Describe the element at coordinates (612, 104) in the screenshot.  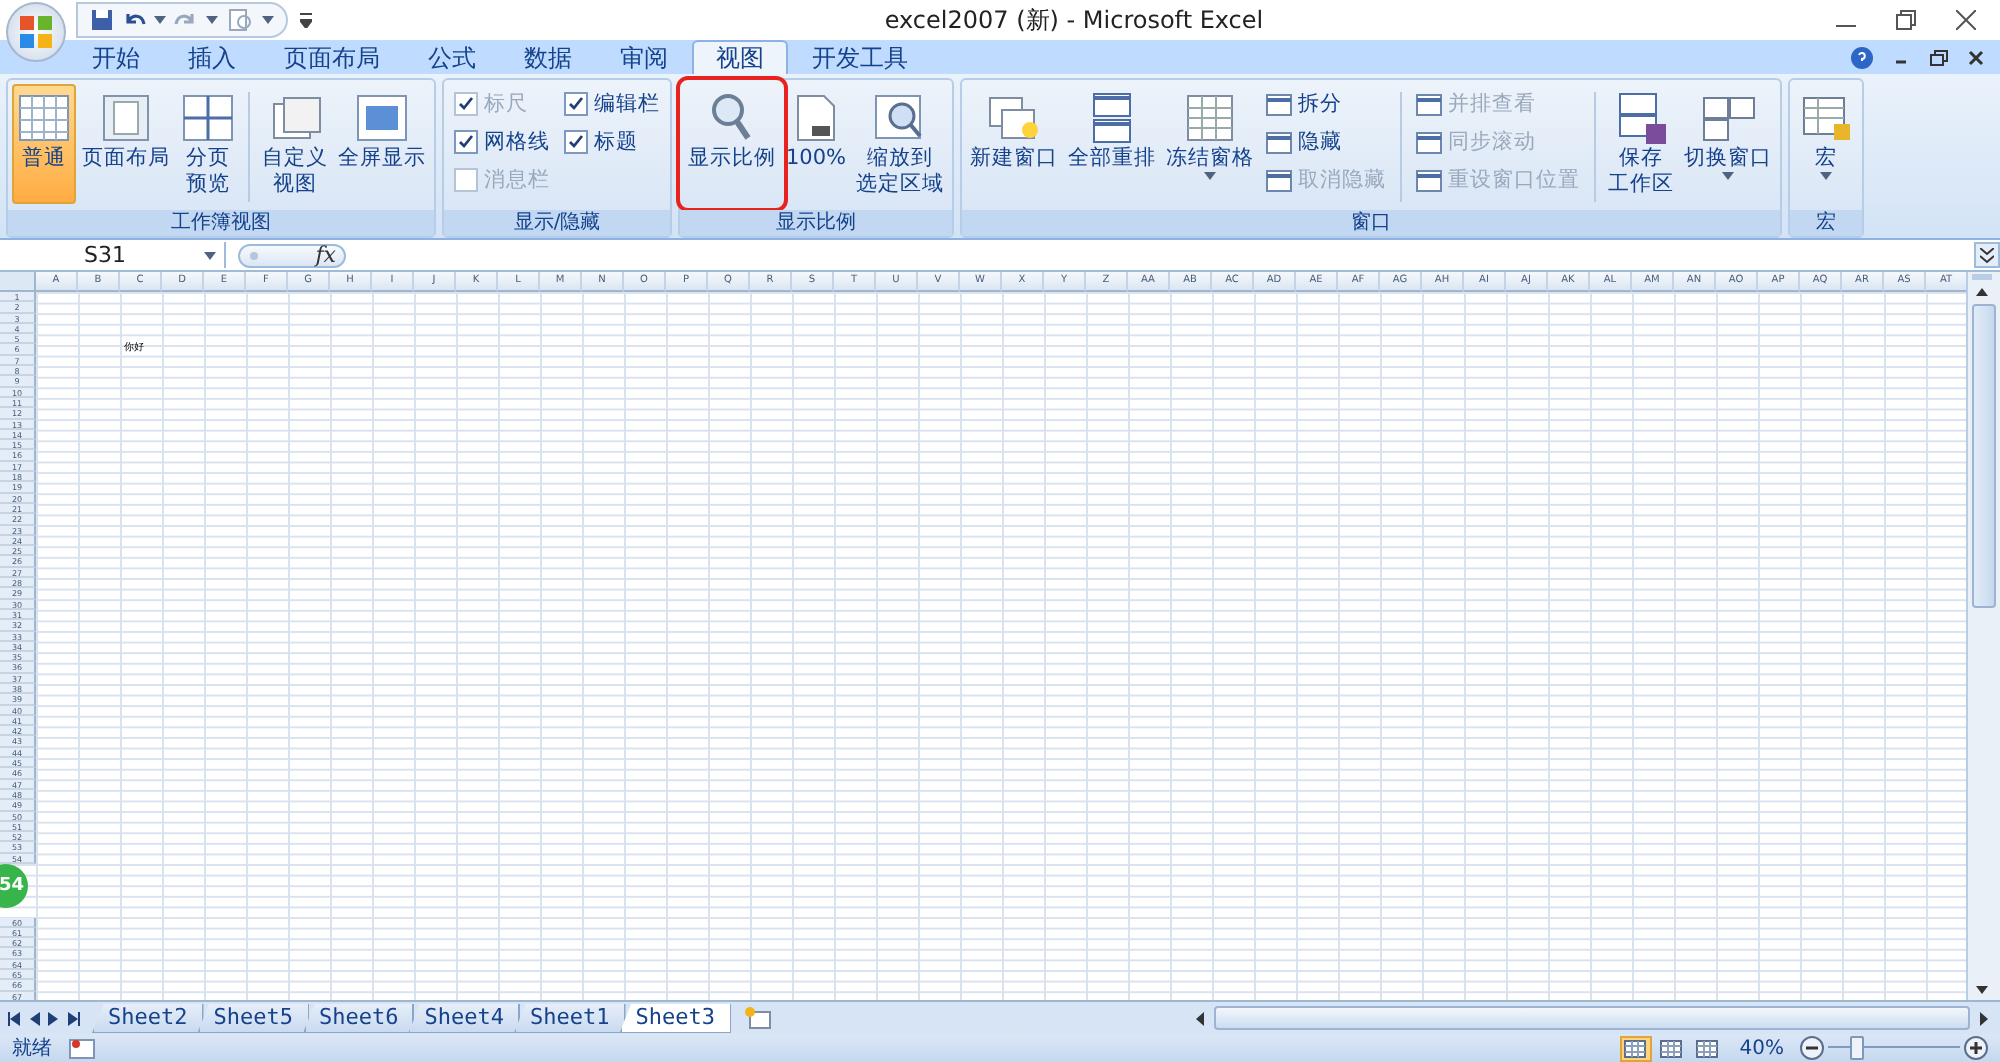
I see `checkbox: 编辑栏` at that location.